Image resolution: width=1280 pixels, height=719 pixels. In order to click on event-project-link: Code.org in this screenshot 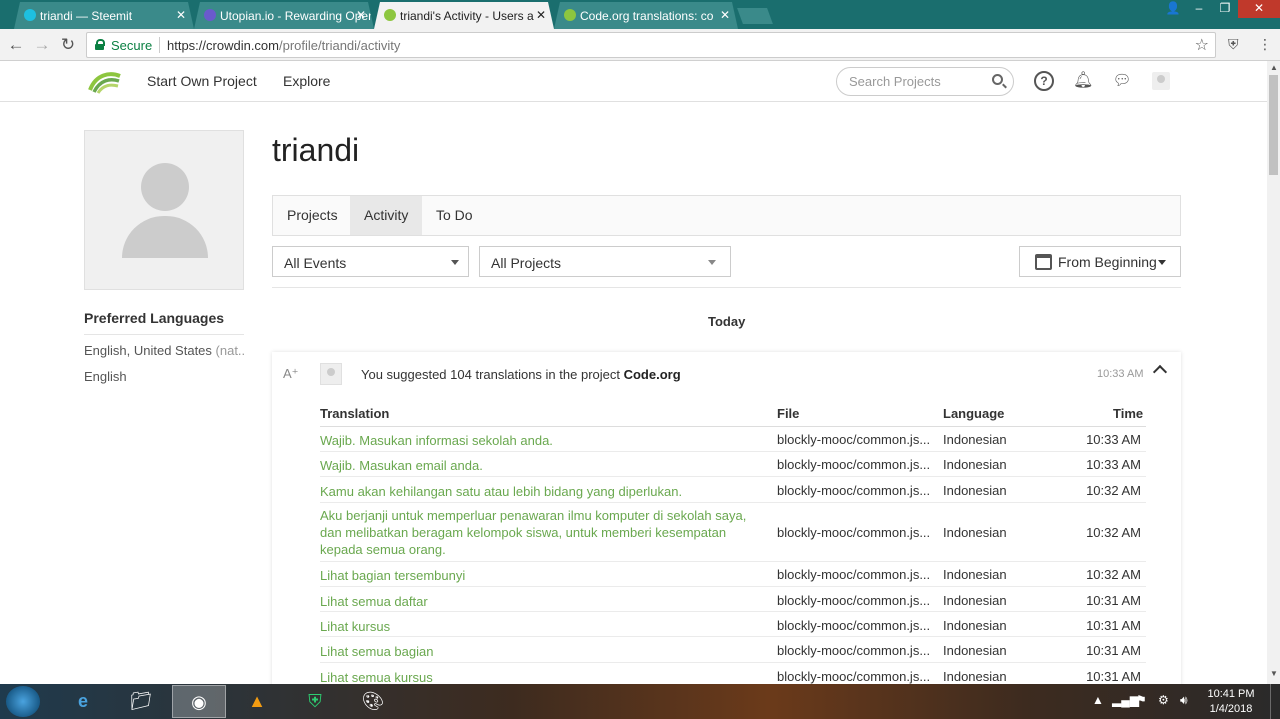, I will do `click(652, 374)`.